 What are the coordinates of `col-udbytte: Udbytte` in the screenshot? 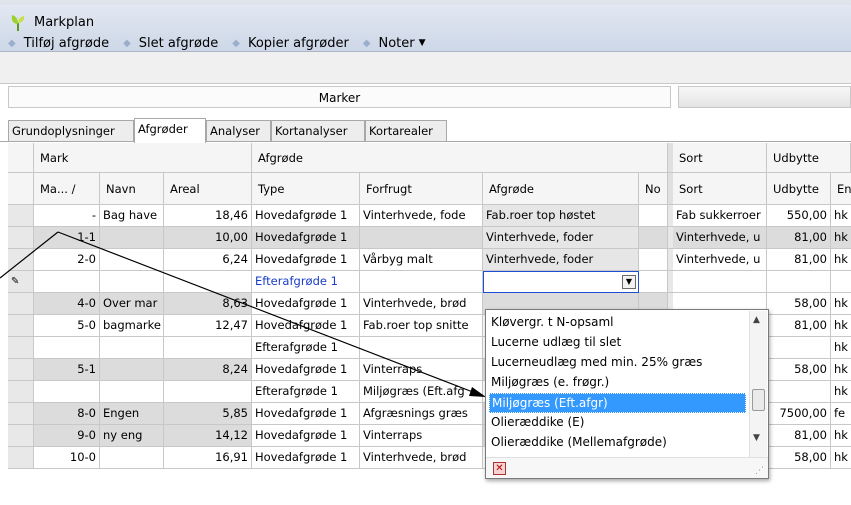 It's located at (799, 188).